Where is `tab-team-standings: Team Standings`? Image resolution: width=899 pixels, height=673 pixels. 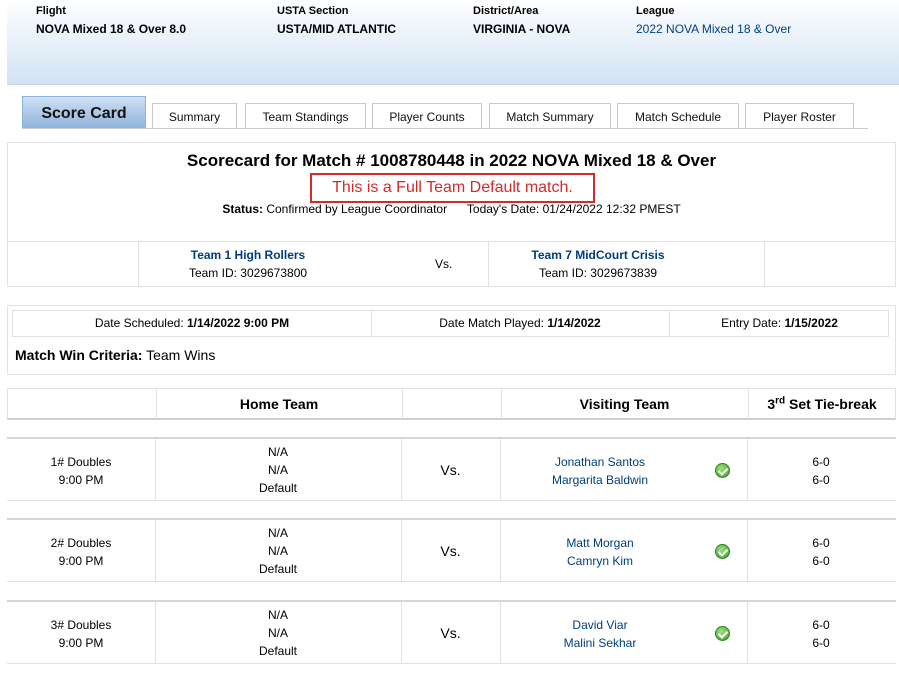 tab-team-standings: Team Standings is located at coordinates (305, 116).